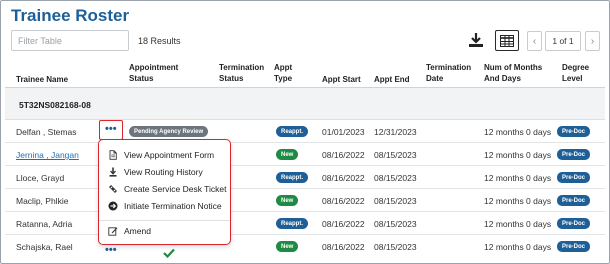 The height and width of the screenshot is (264, 610). Describe the element at coordinates (113, 189) in the screenshot. I see `ticket-icon` at that location.